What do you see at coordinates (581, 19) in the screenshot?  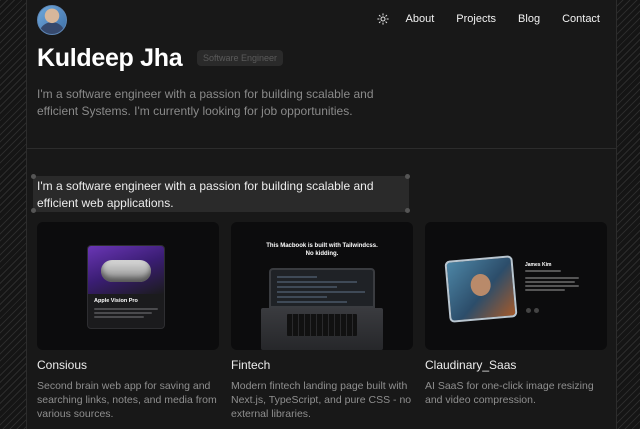 I see `nav-link-contact: Contact` at bounding box center [581, 19].